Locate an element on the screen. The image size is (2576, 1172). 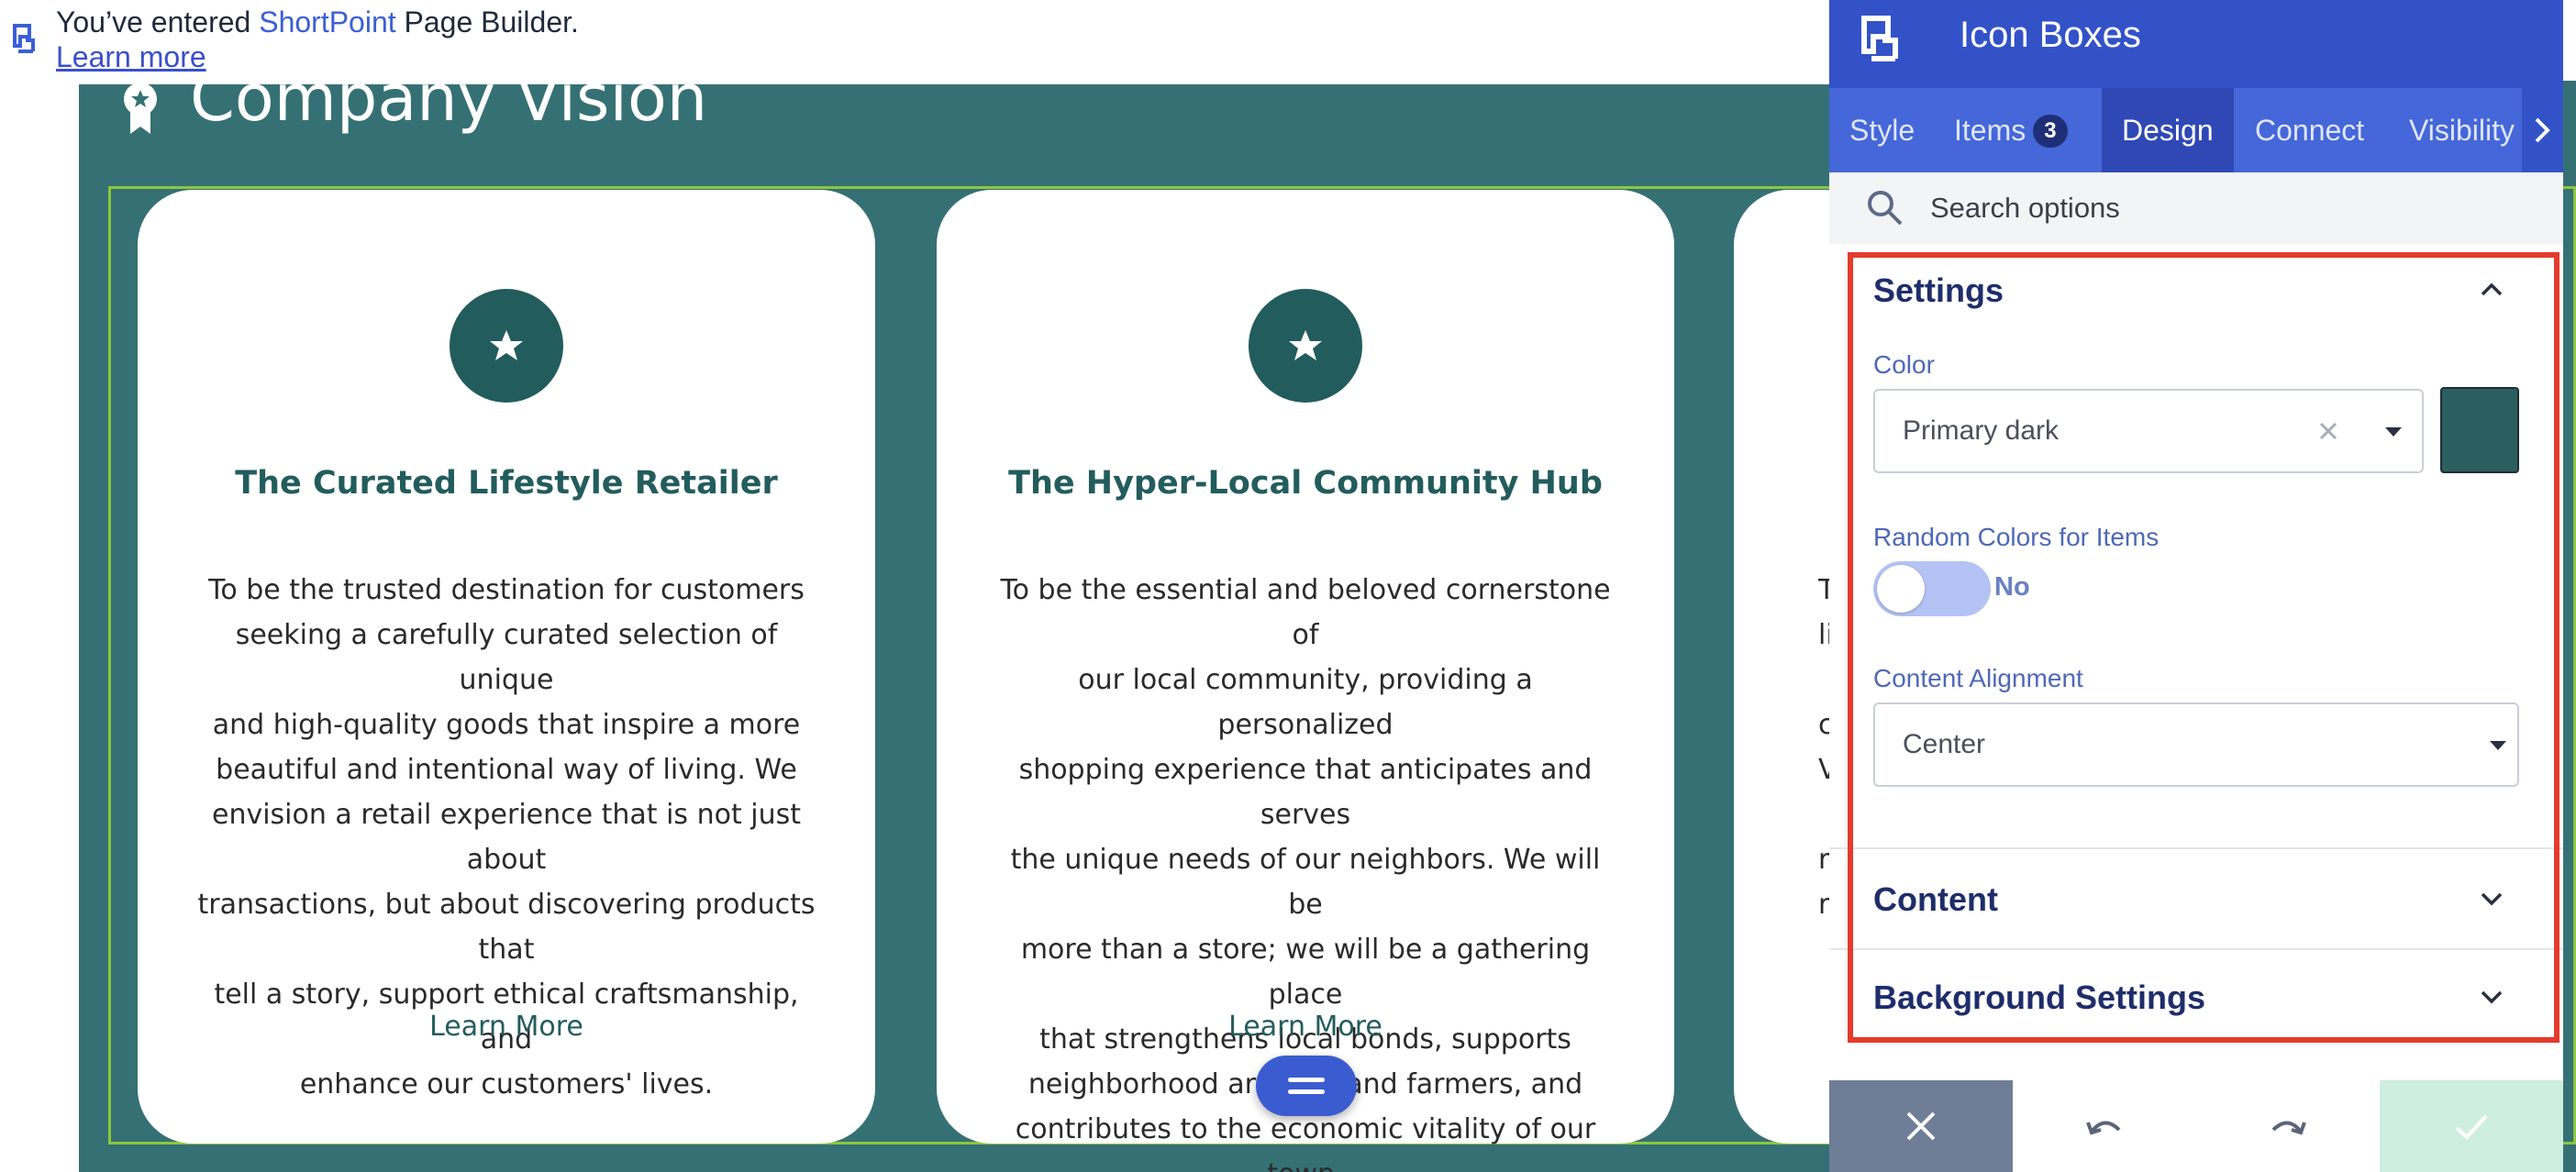
alignment-select-value: Center is located at coordinates (1944, 744).